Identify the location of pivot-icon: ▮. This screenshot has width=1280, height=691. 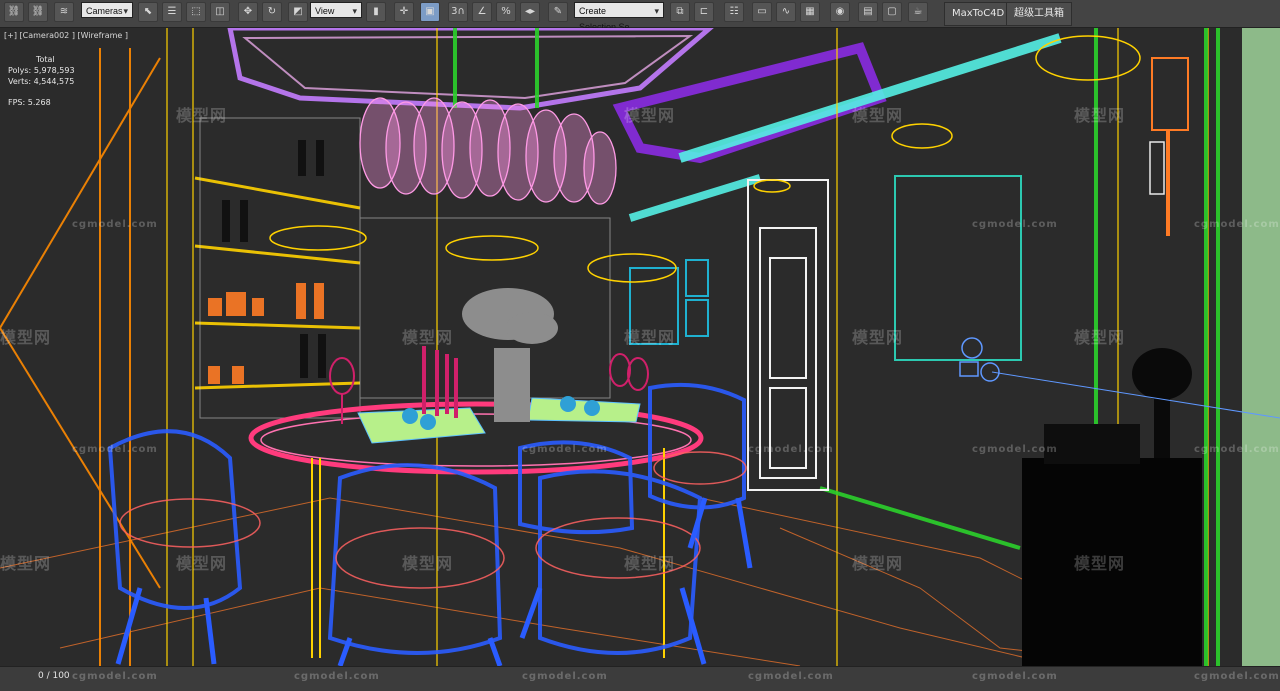
(376, 12).